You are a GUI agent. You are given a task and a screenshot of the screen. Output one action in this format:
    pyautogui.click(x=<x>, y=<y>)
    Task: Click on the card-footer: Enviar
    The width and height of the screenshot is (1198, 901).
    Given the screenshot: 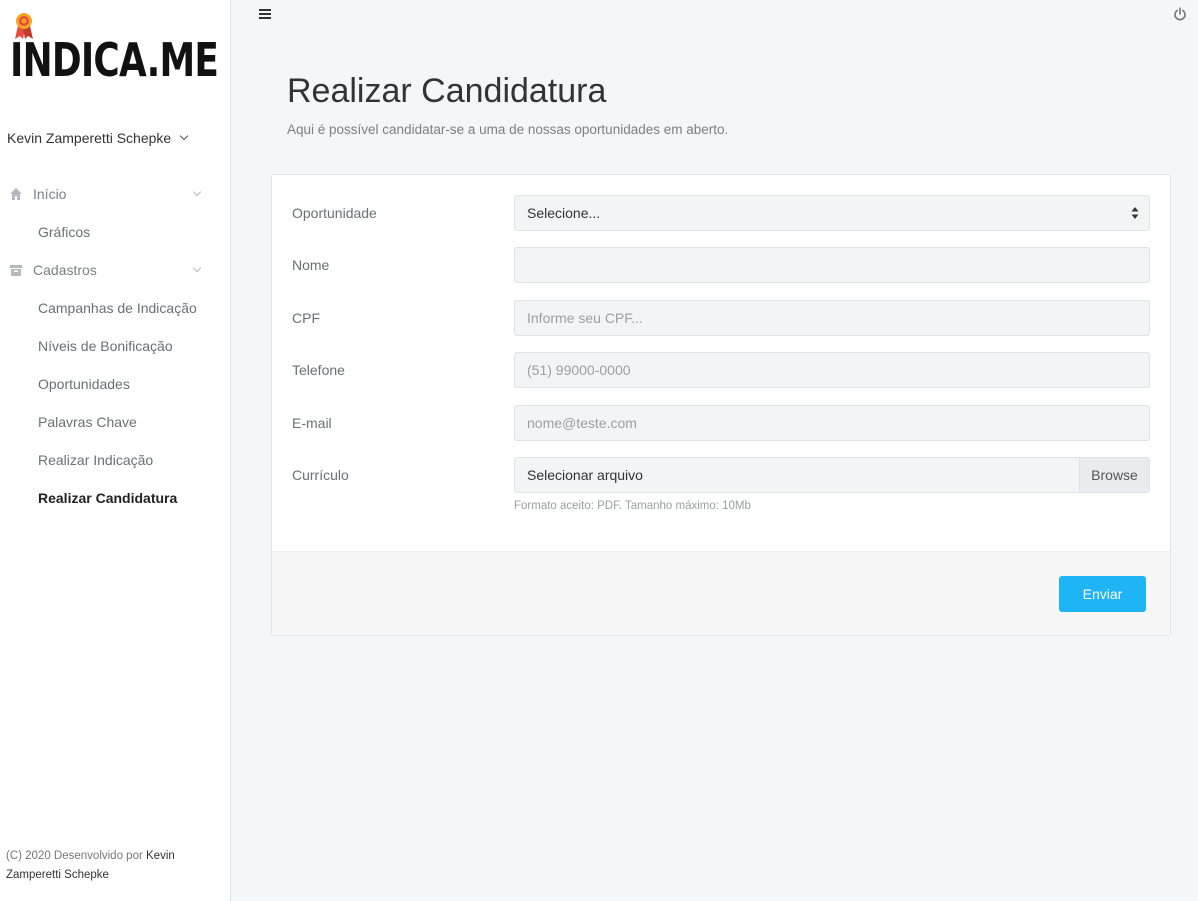 What is the action you would take?
    pyautogui.click(x=721, y=593)
    